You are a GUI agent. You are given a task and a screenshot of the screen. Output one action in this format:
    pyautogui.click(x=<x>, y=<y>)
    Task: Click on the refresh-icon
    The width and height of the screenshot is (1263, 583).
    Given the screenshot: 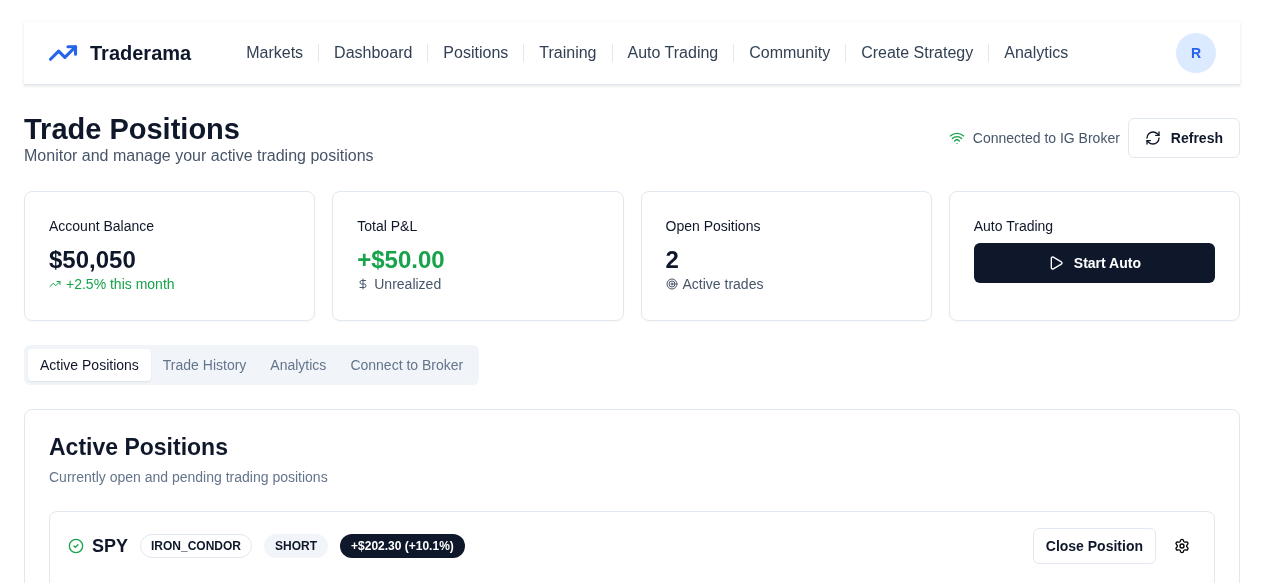 What is the action you would take?
    pyautogui.click(x=1152, y=138)
    